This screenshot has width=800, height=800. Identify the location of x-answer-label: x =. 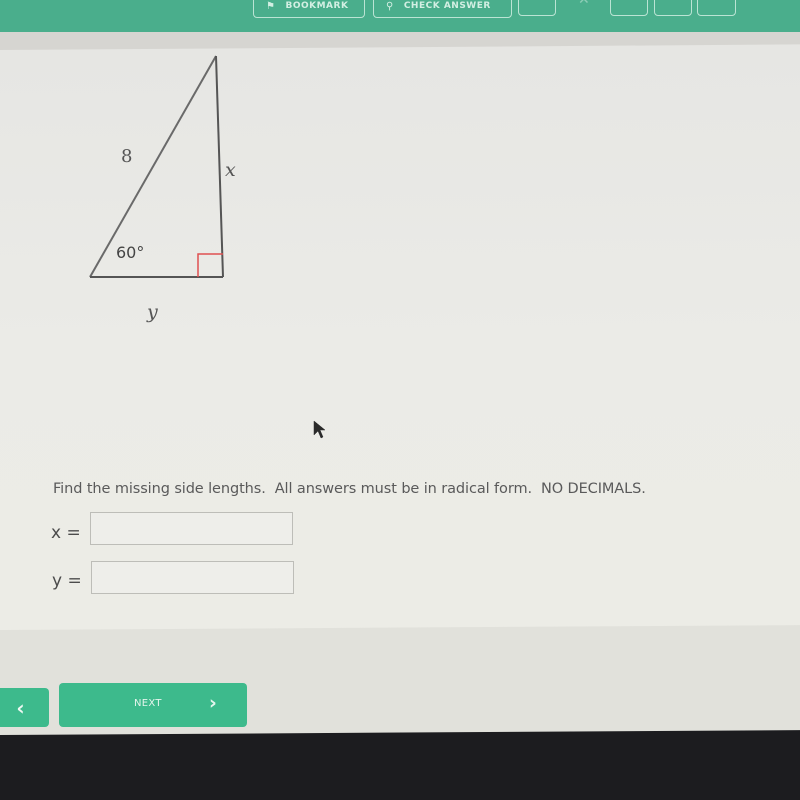
(66, 533).